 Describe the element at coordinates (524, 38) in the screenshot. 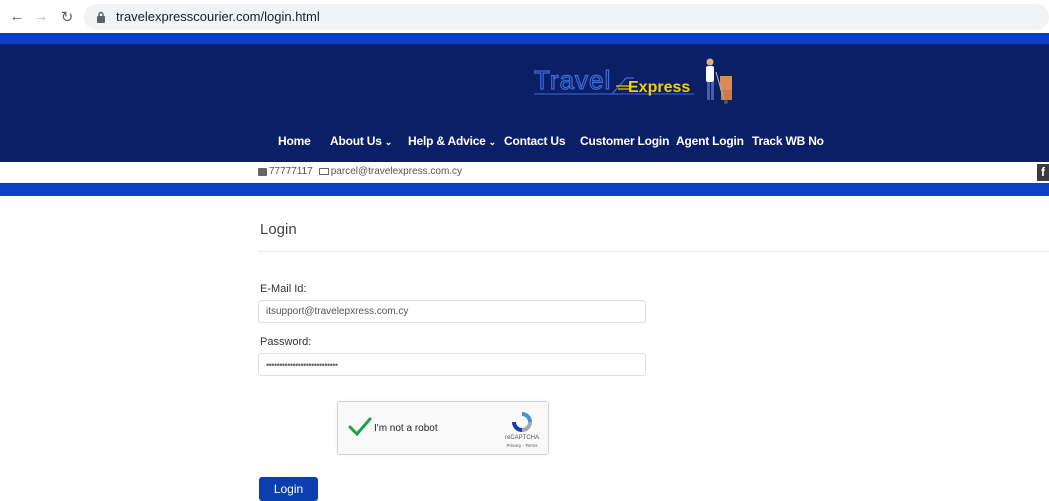

I see `top-blue-strip` at that location.